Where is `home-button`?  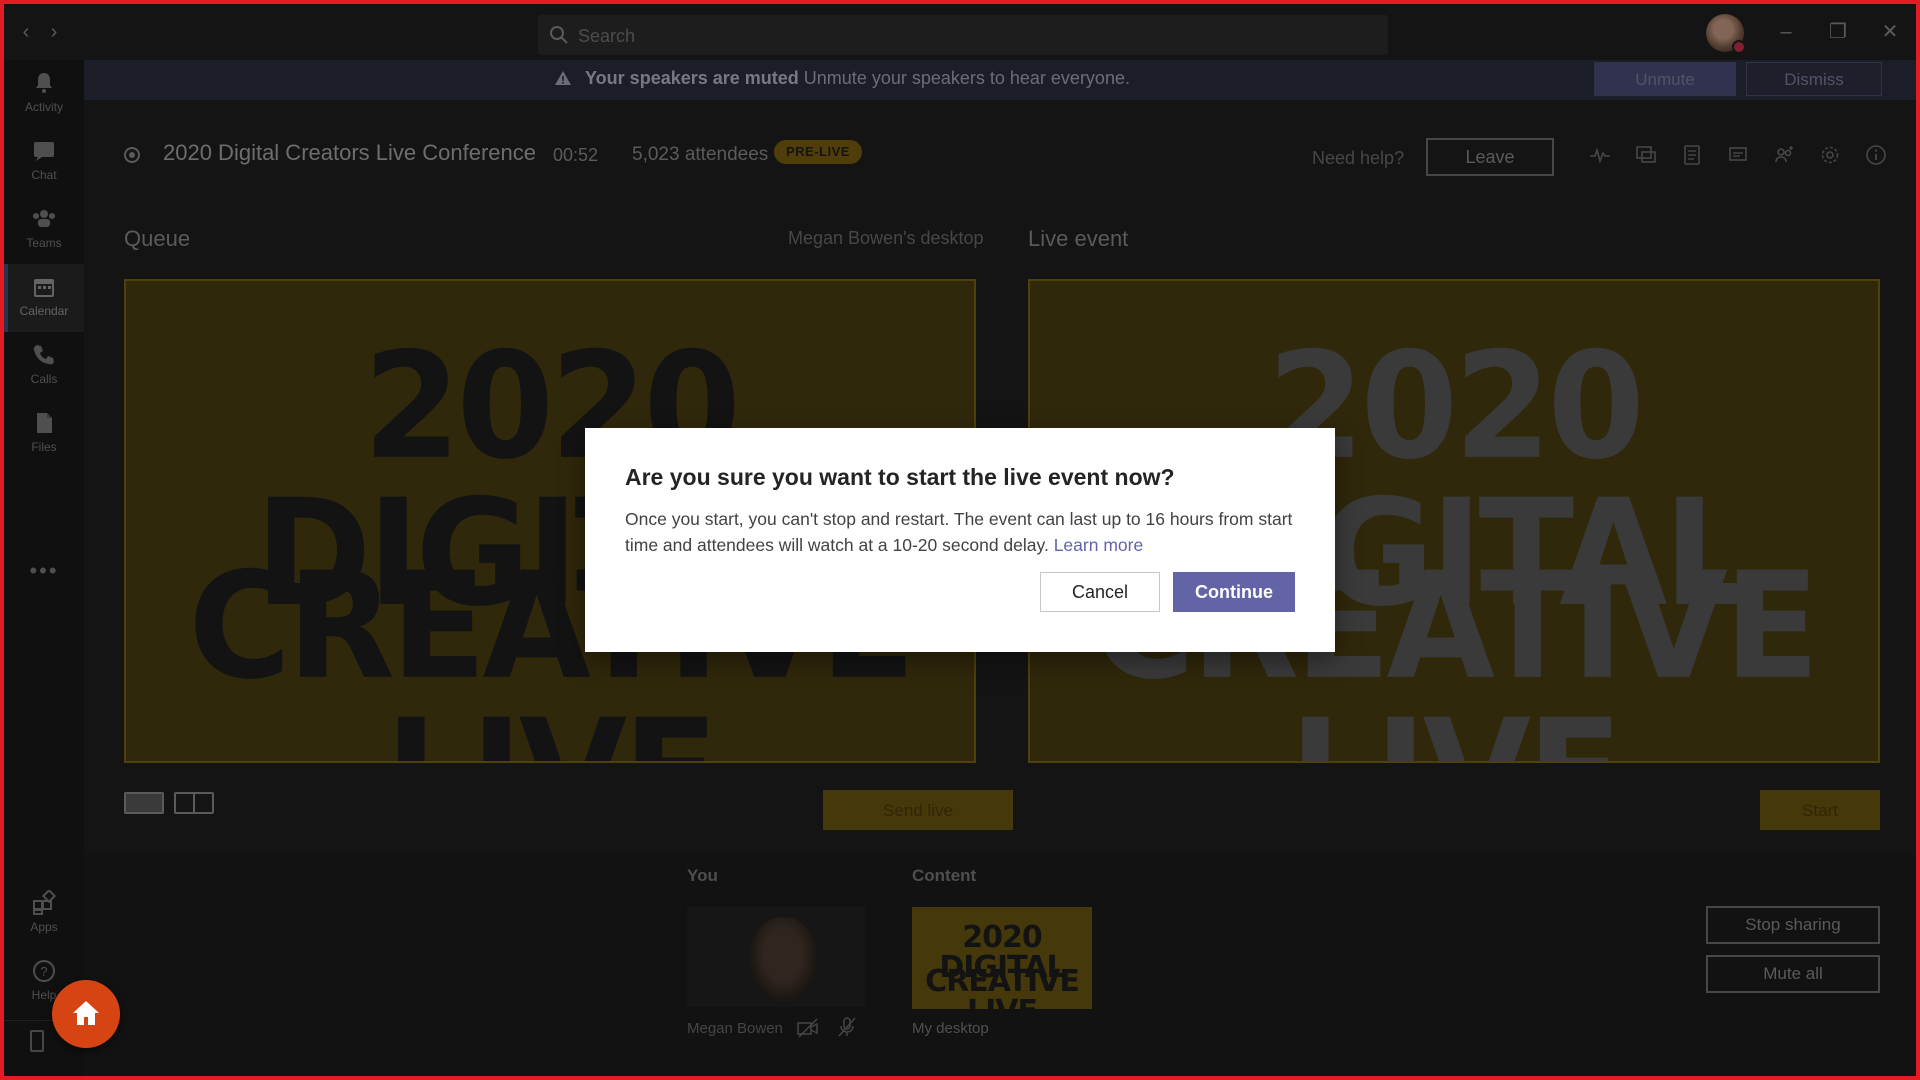 home-button is located at coordinates (86, 1014).